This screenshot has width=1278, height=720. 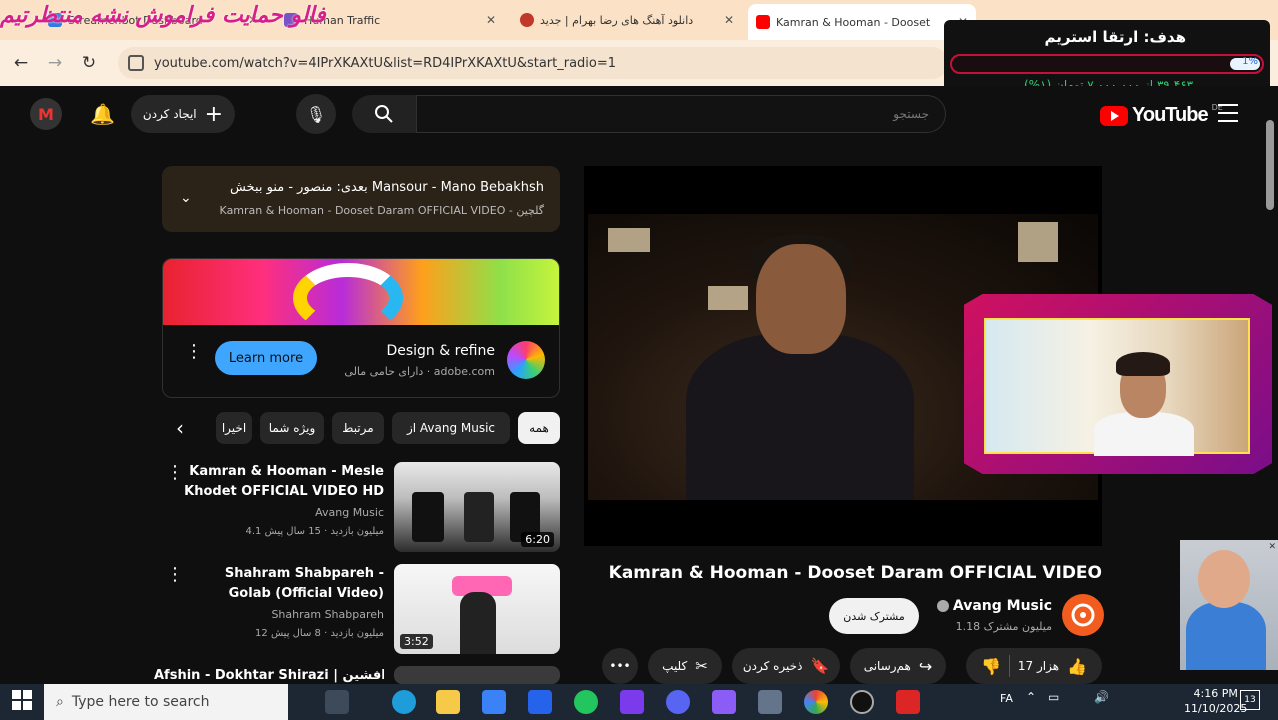 I want to click on related-channel-2: Shahram Shabpareh, so click(x=327, y=614).